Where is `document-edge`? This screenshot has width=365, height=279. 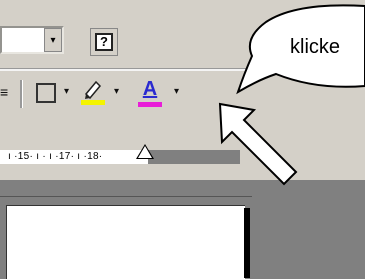
document-edge is located at coordinates (126, 196).